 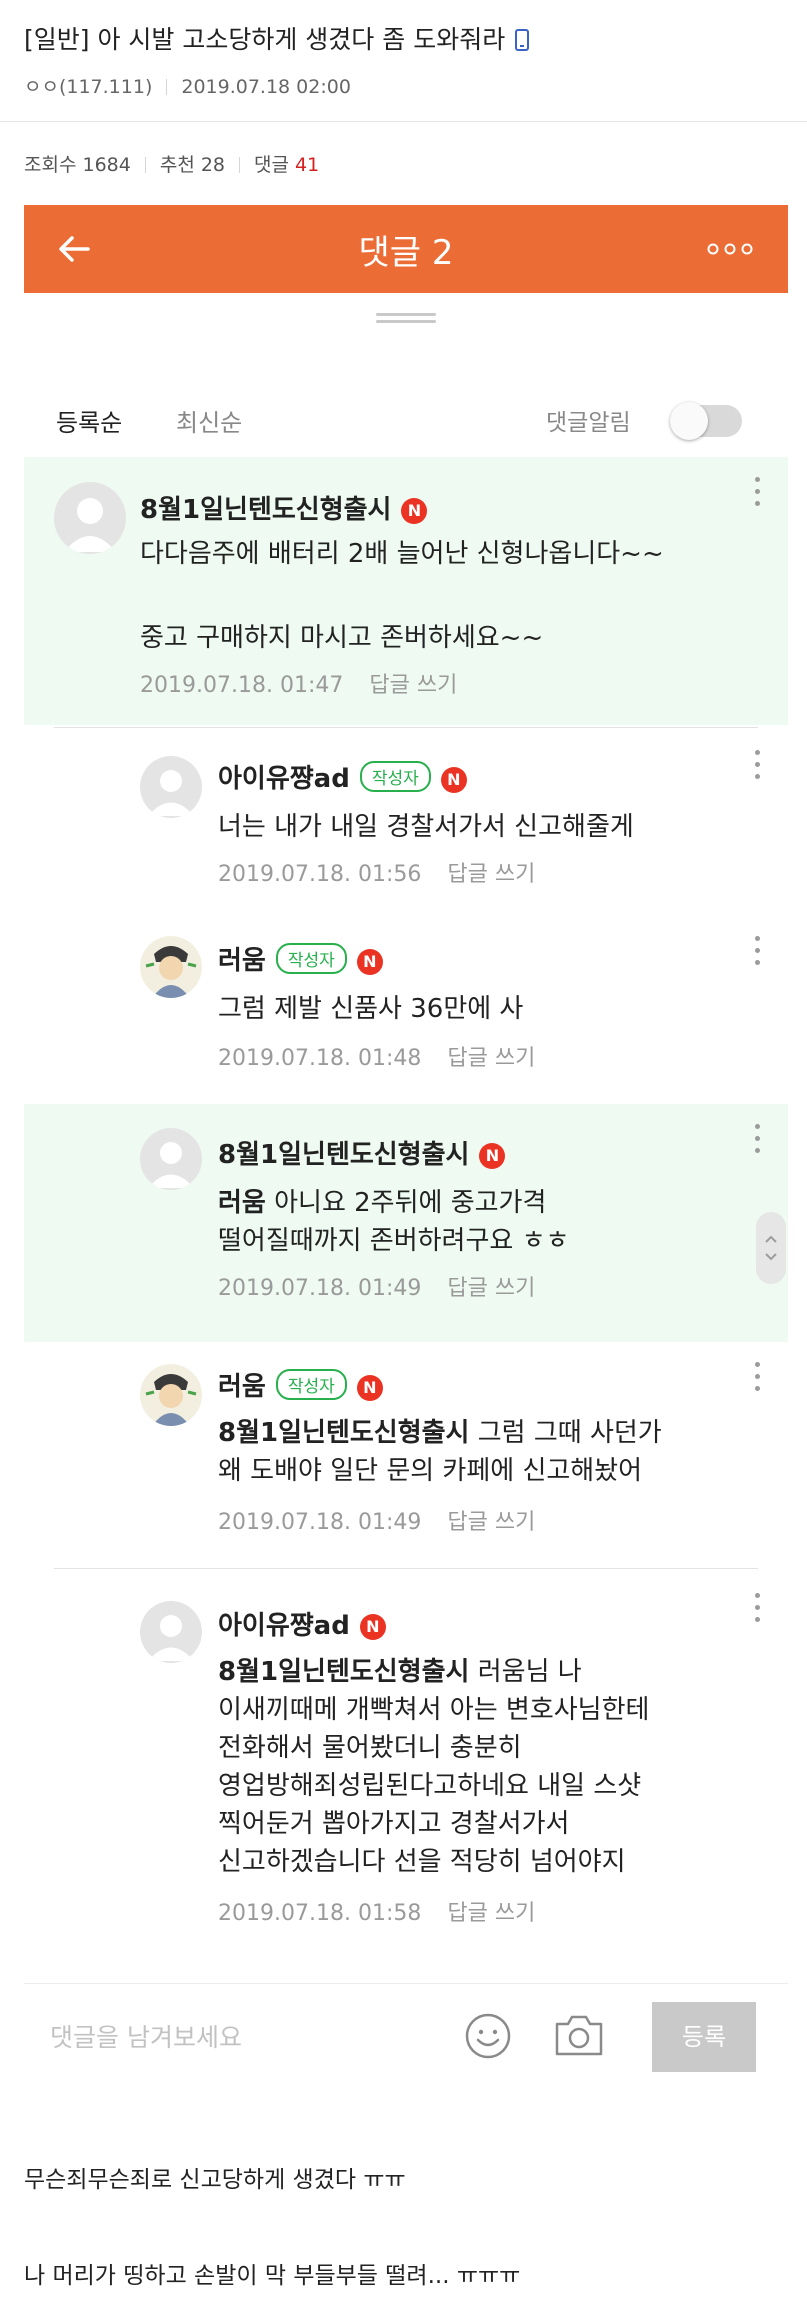 What do you see at coordinates (406, 2035) in the screenshot?
I see `comment-input-bar: 댓글을 남겨보세요 등록` at bounding box center [406, 2035].